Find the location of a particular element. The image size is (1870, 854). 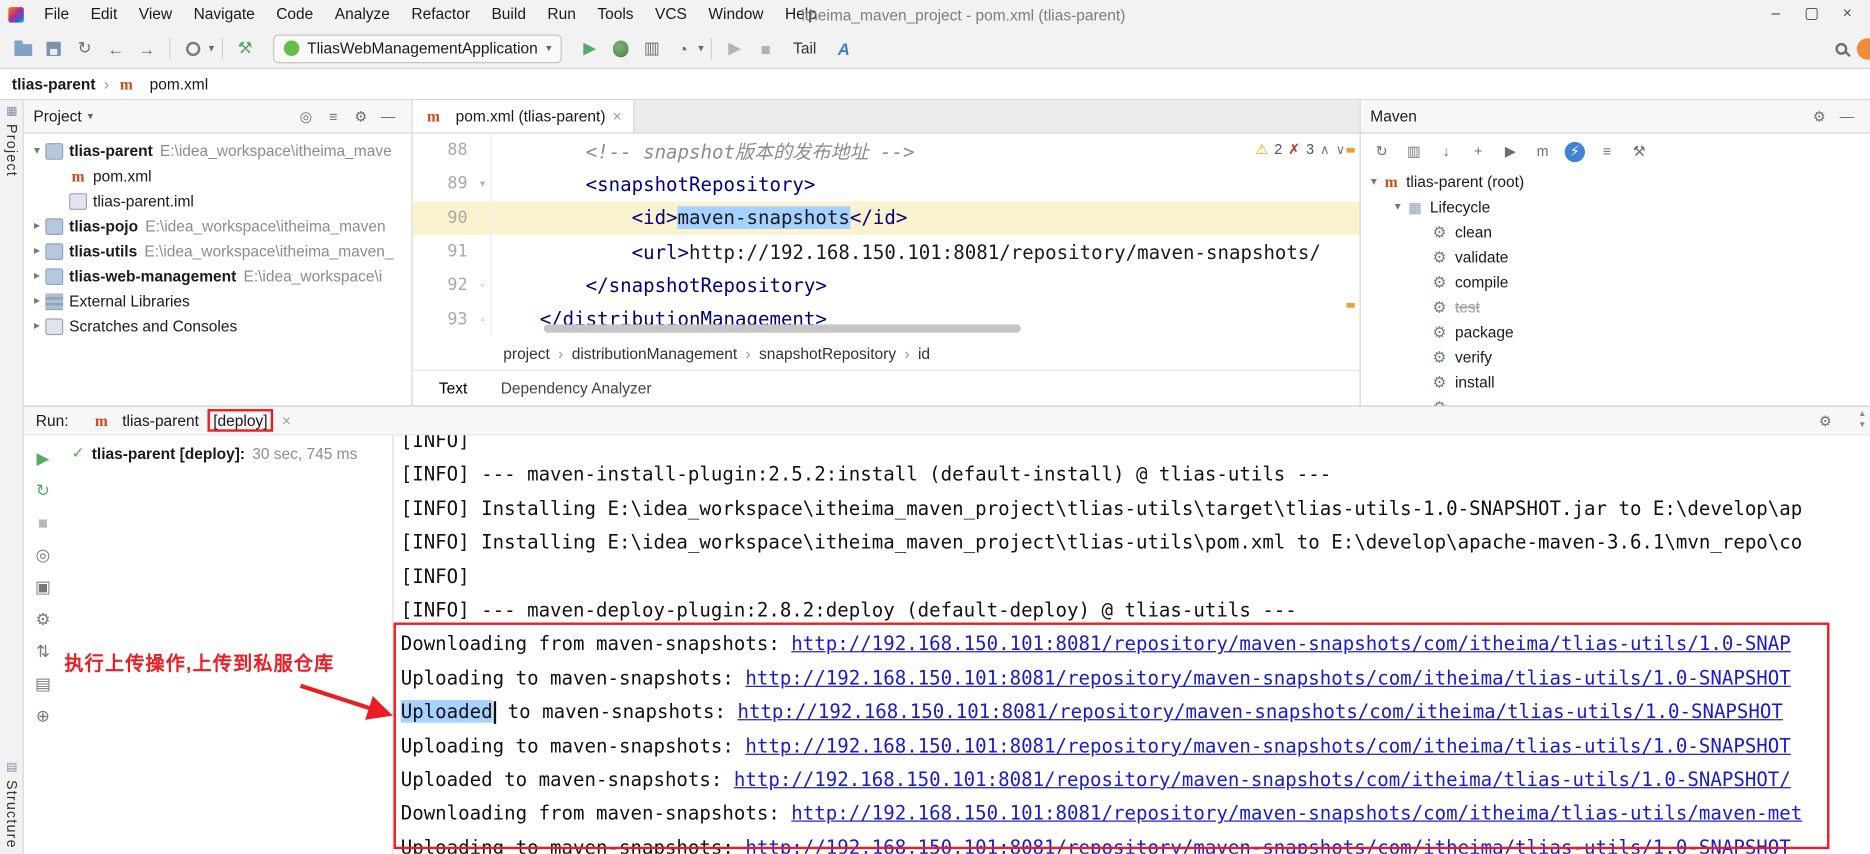

layout-icon: ▤ is located at coordinates (43, 683).